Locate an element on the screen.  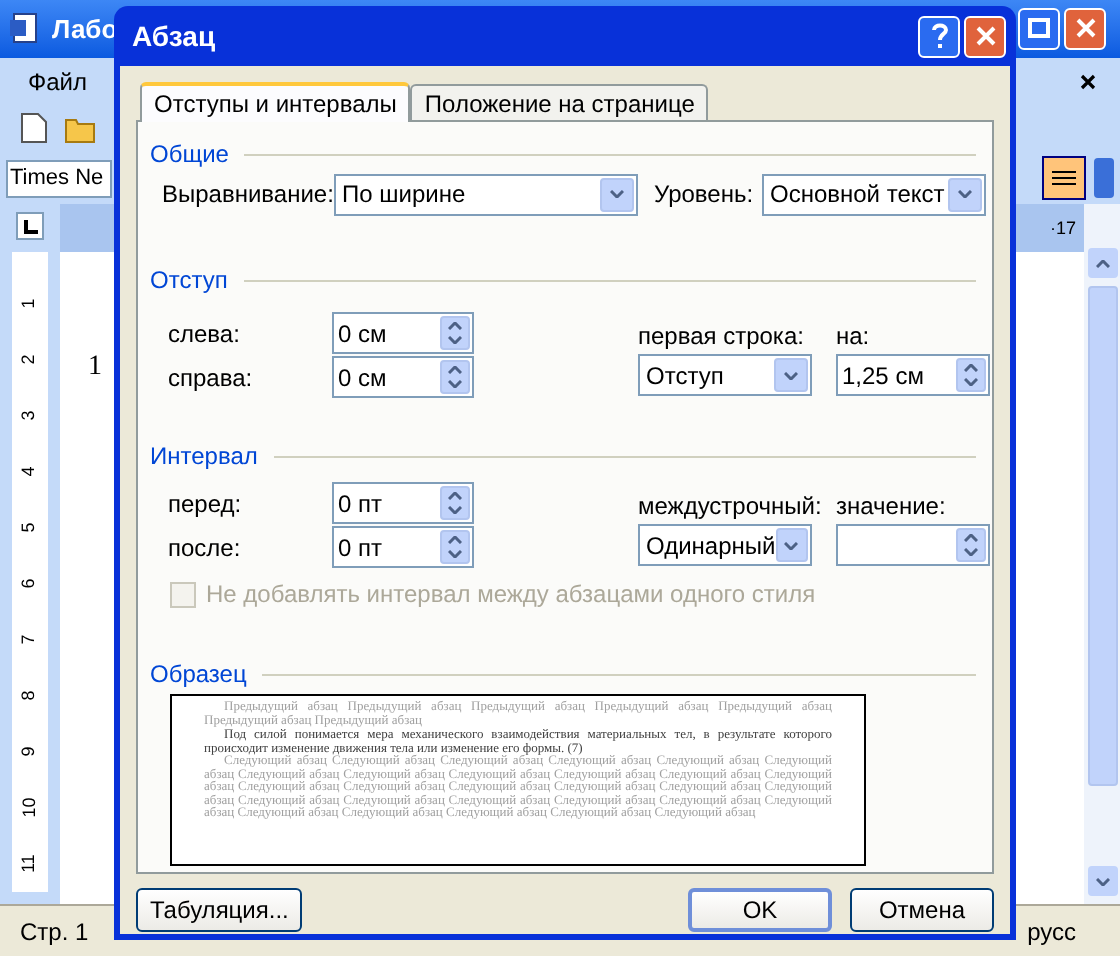
maximize-icon is located at coordinates (1039, 28).